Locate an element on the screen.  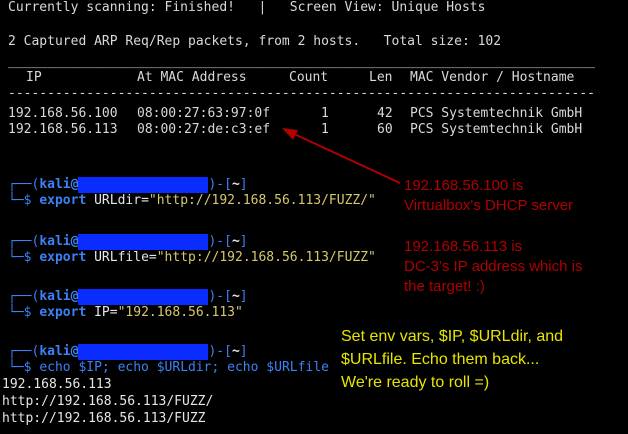
echo-command: echo $IP; echo $URLdir; echo $URLfile is located at coordinates (184, 367).